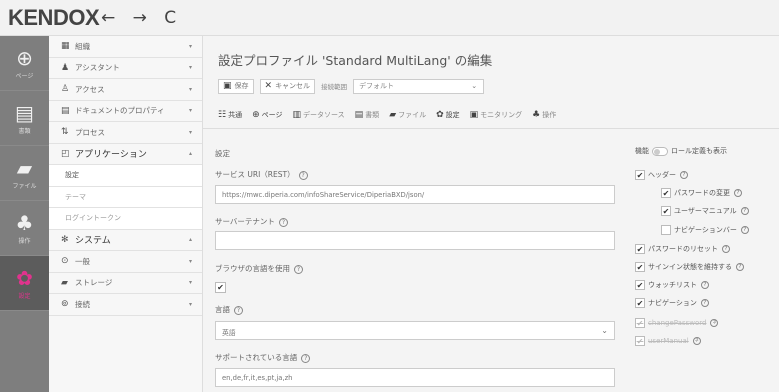 Image resolution: width=779 pixels, height=392 pixels. Describe the element at coordinates (125, 176) in the screenshot. I see `menu-item: 設定` at that location.